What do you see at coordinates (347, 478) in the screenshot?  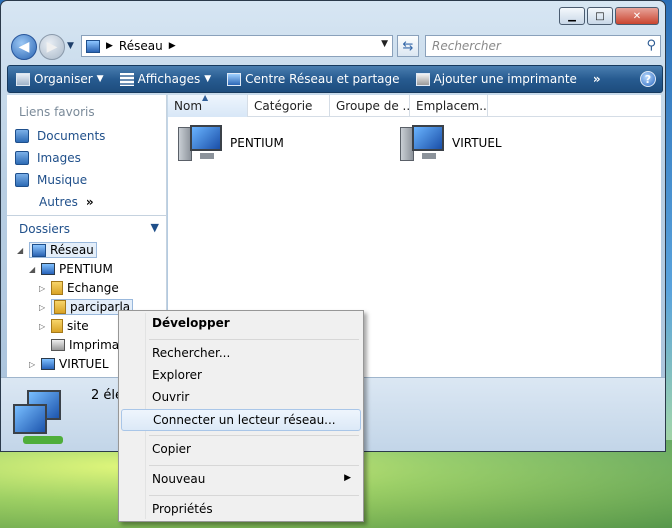 I see `submenu-arrow-icon: ▶` at bounding box center [347, 478].